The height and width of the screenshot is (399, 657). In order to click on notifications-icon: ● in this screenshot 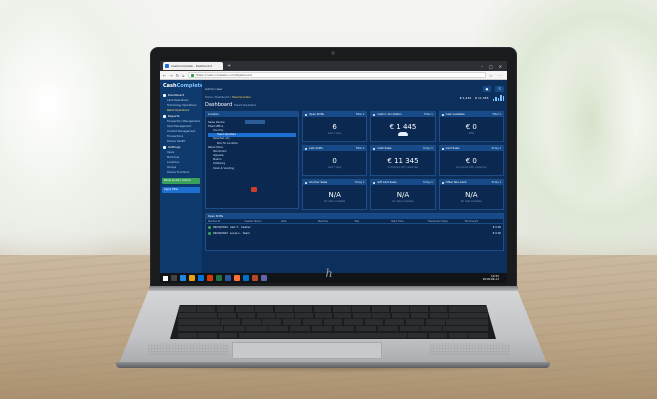, I will do `click(487, 89)`.